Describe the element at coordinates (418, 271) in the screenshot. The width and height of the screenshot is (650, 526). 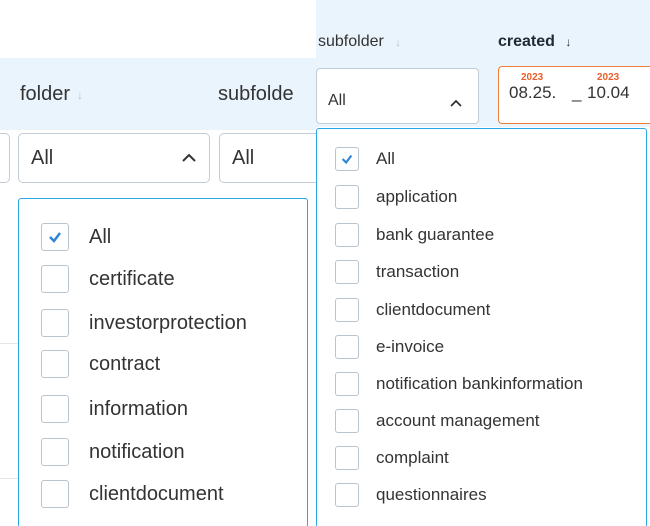
I see `option-label: transaction` at that location.